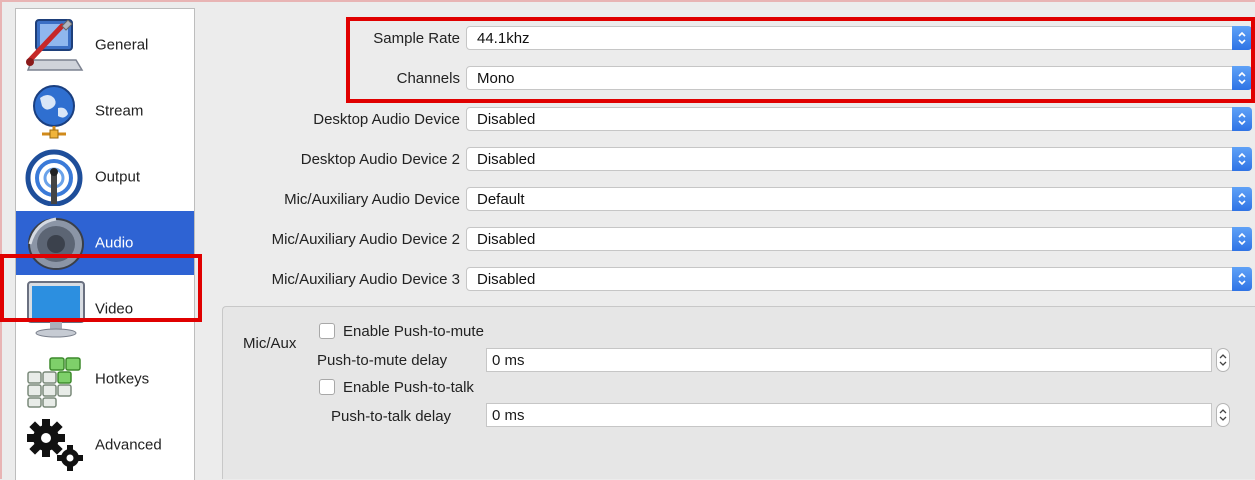 The height and width of the screenshot is (480, 1255). I want to click on sample-rate-label: Sample Rate, so click(416, 38).